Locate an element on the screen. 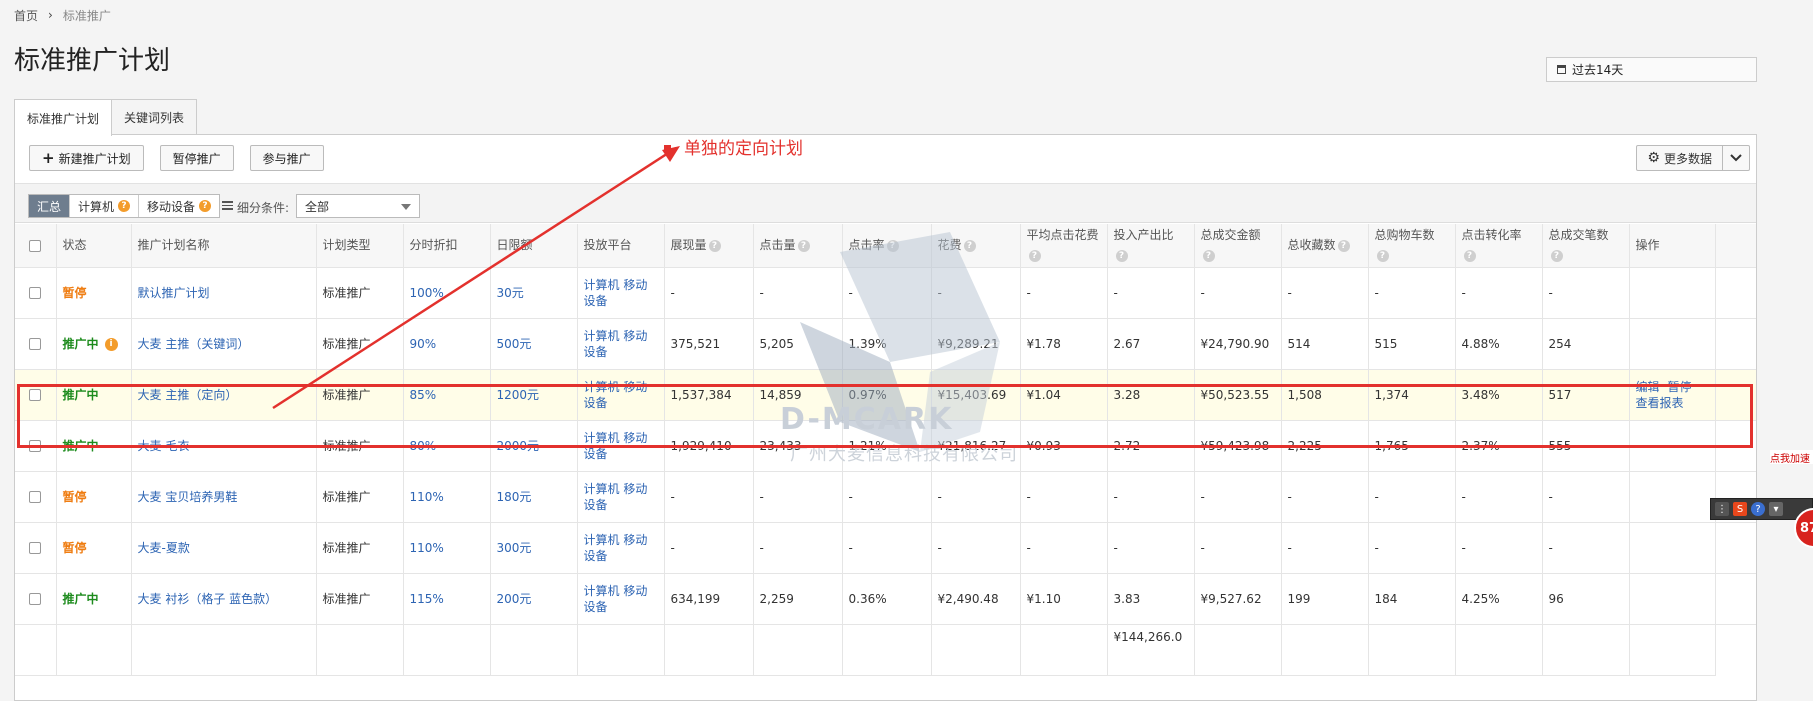  header-clicks: 点击量? is located at coordinates (798, 246).